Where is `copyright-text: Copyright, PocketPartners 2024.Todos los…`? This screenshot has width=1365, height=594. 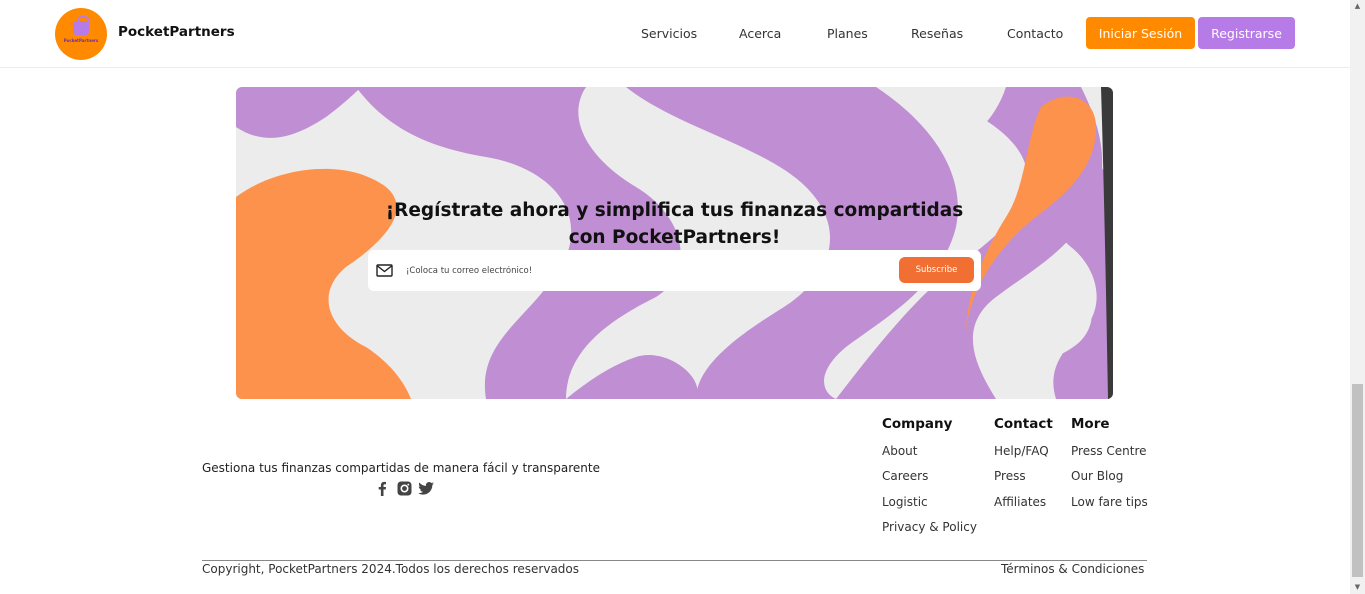 copyright-text: Copyright, PocketPartners 2024.Todos los… is located at coordinates (391, 569).